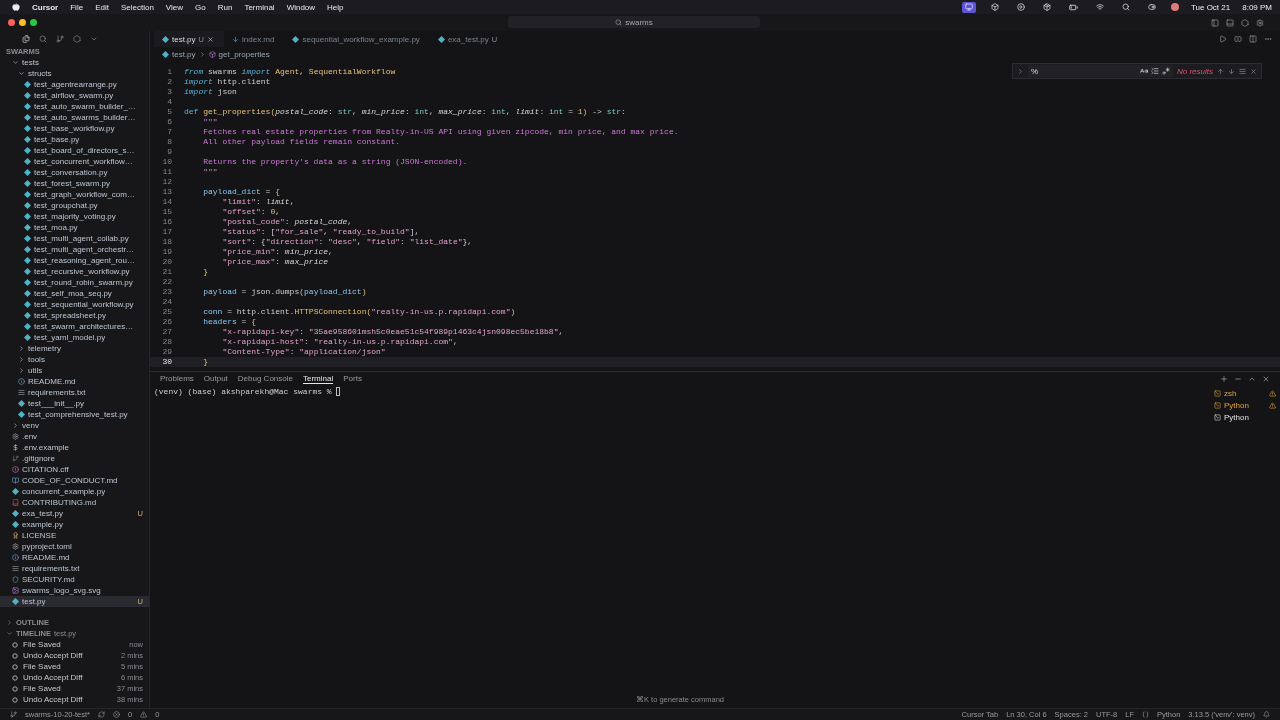 This screenshot has width=1280, height=720. What do you see at coordinates (1242, 71) in the screenshot?
I see `selection-icon` at bounding box center [1242, 71].